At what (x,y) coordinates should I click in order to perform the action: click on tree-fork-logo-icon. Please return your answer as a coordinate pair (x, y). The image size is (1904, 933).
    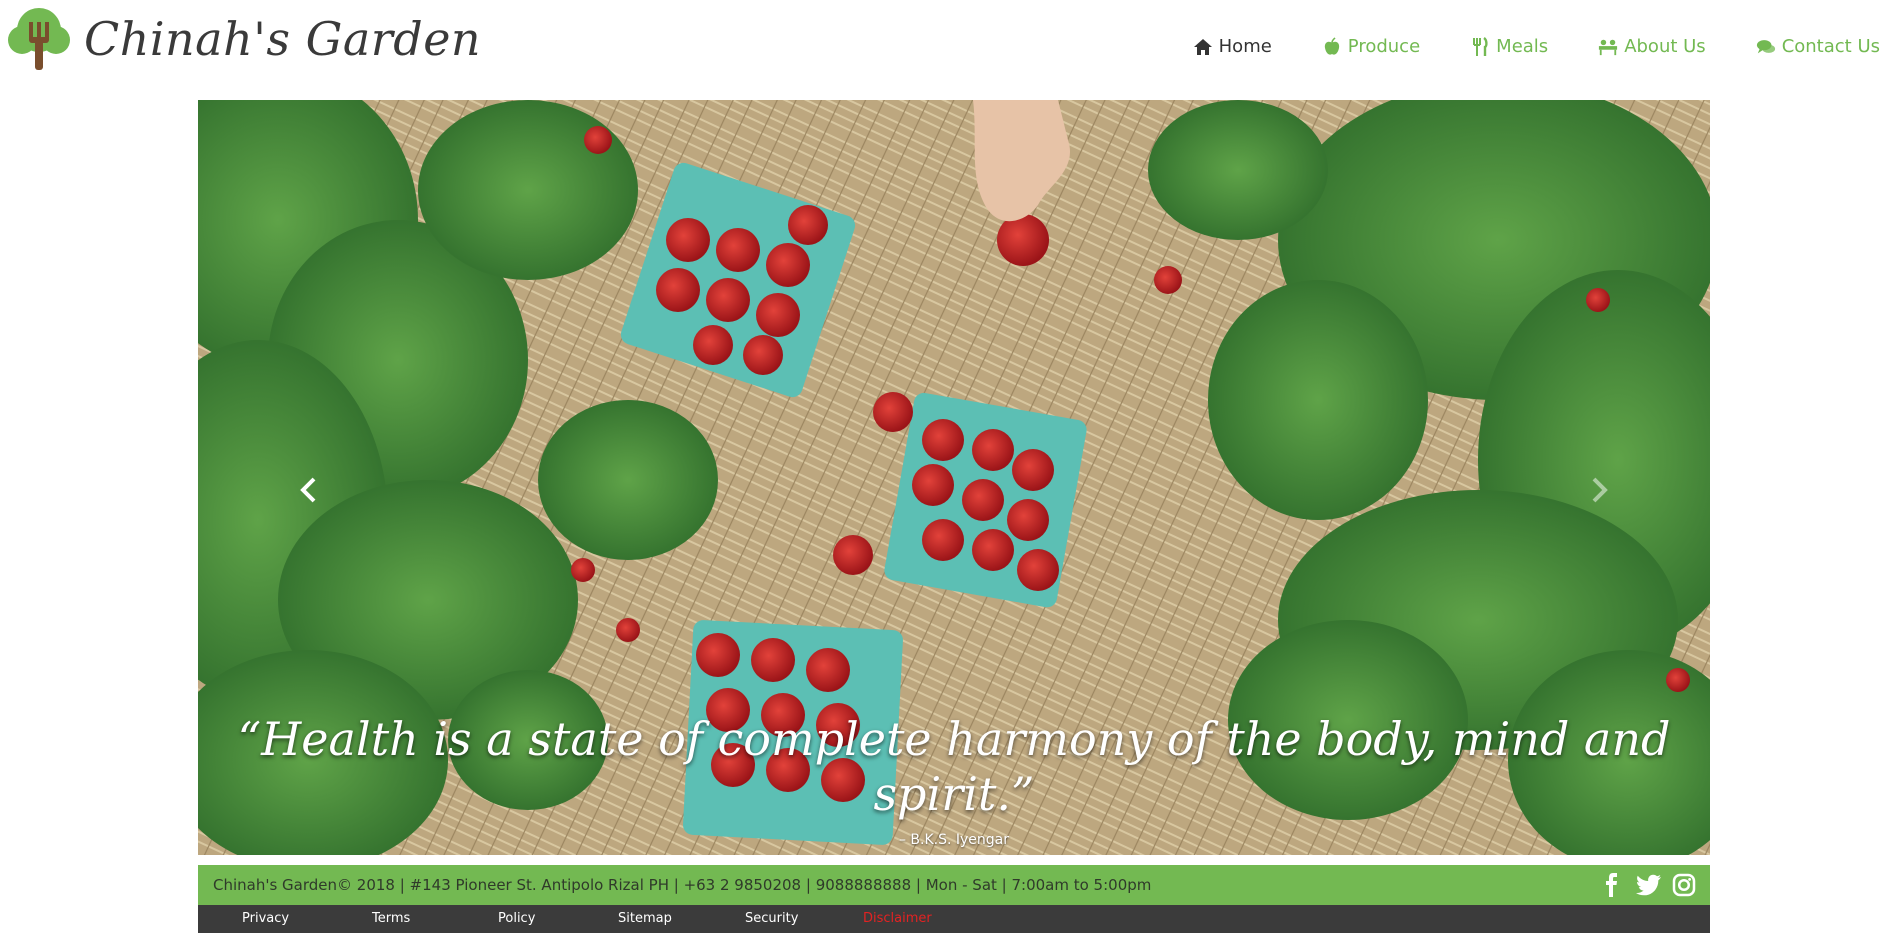
    Looking at the image, I should click on (39, 39).